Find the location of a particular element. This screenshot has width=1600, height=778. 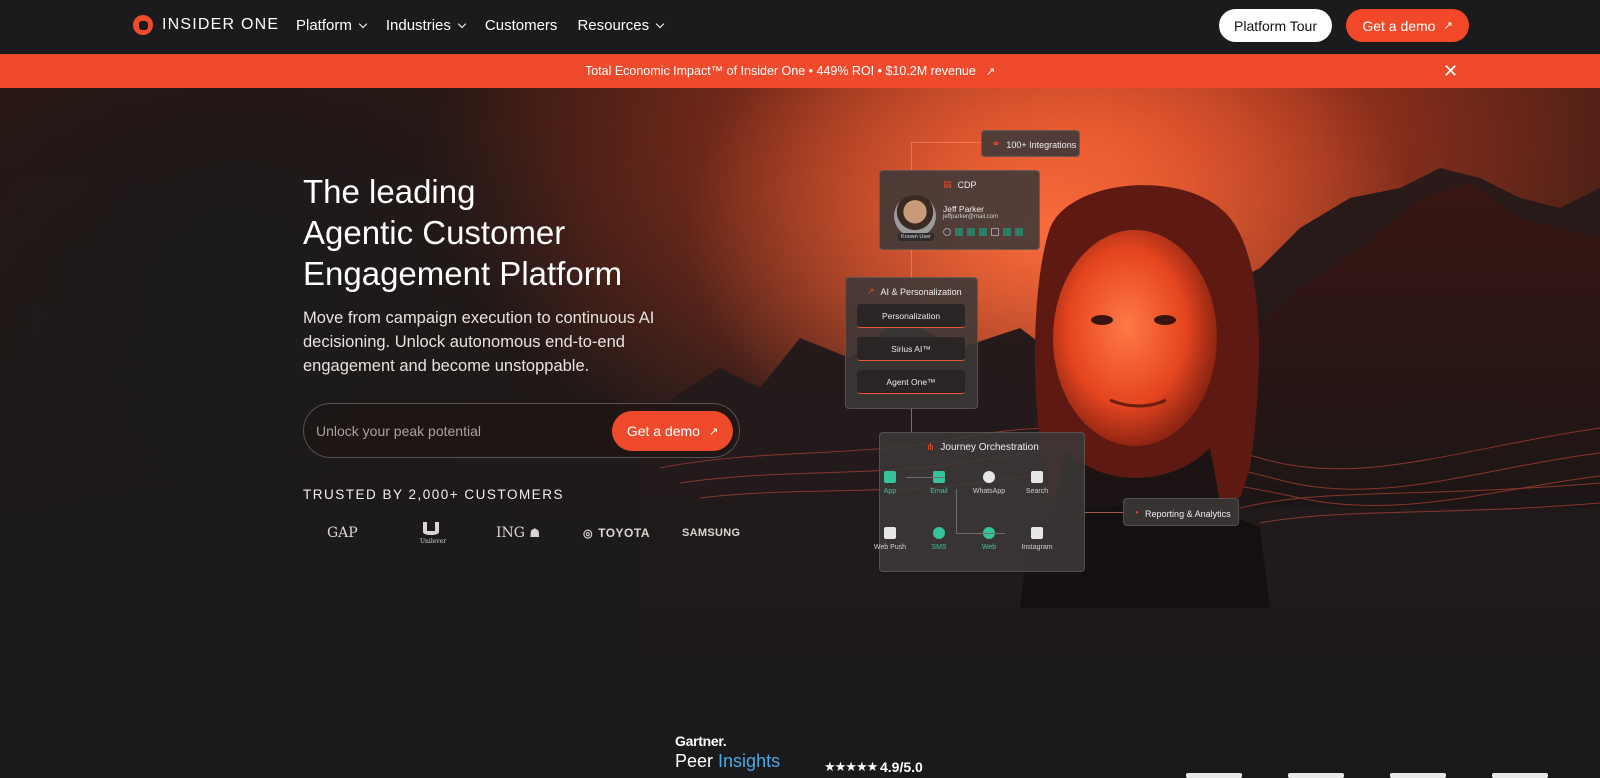

customer-logos: GAP Unilever ING ☗ ◎ TOYOTA SAMSUNG is located at coordinates (523, 535).